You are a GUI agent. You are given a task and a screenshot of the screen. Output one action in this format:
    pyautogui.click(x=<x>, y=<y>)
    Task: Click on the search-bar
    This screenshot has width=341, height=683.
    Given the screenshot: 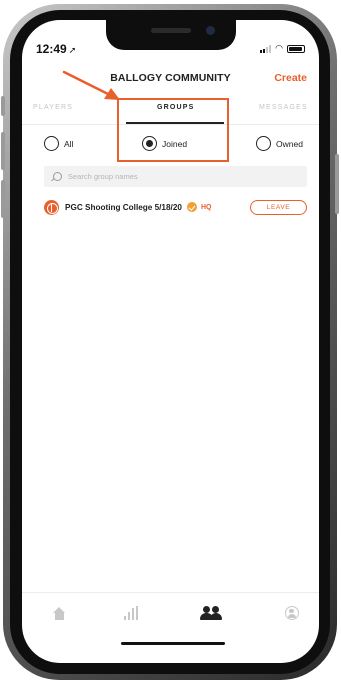 What is the action you would take?
    pyautogui.click(x=175, y=176)
    